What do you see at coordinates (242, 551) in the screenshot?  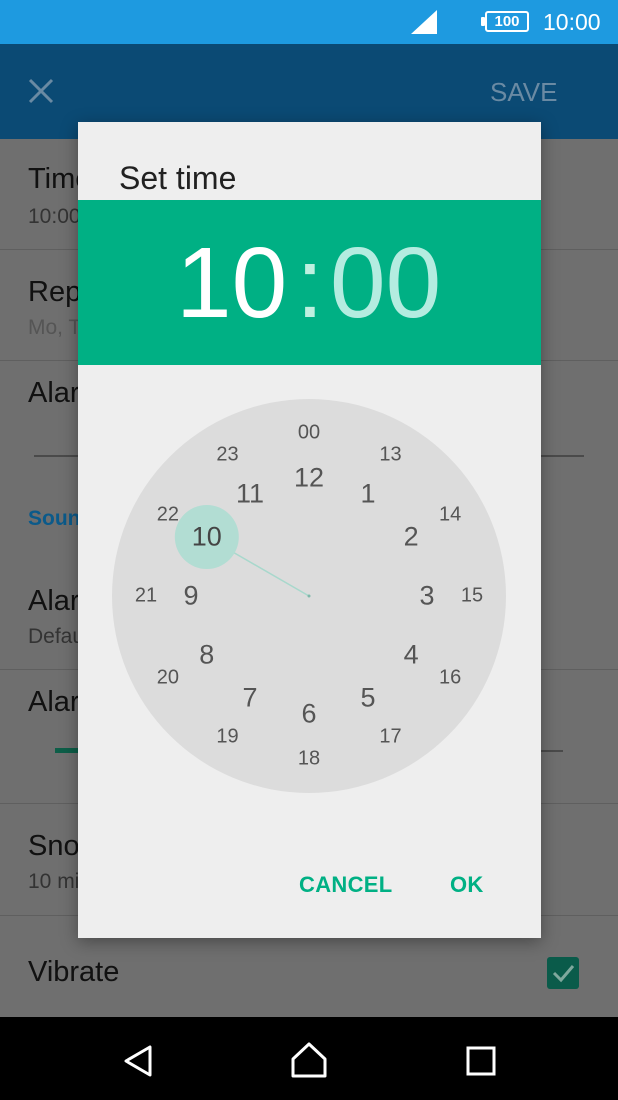 I see `clock-hand-layer` at bounding box center [242, 551].